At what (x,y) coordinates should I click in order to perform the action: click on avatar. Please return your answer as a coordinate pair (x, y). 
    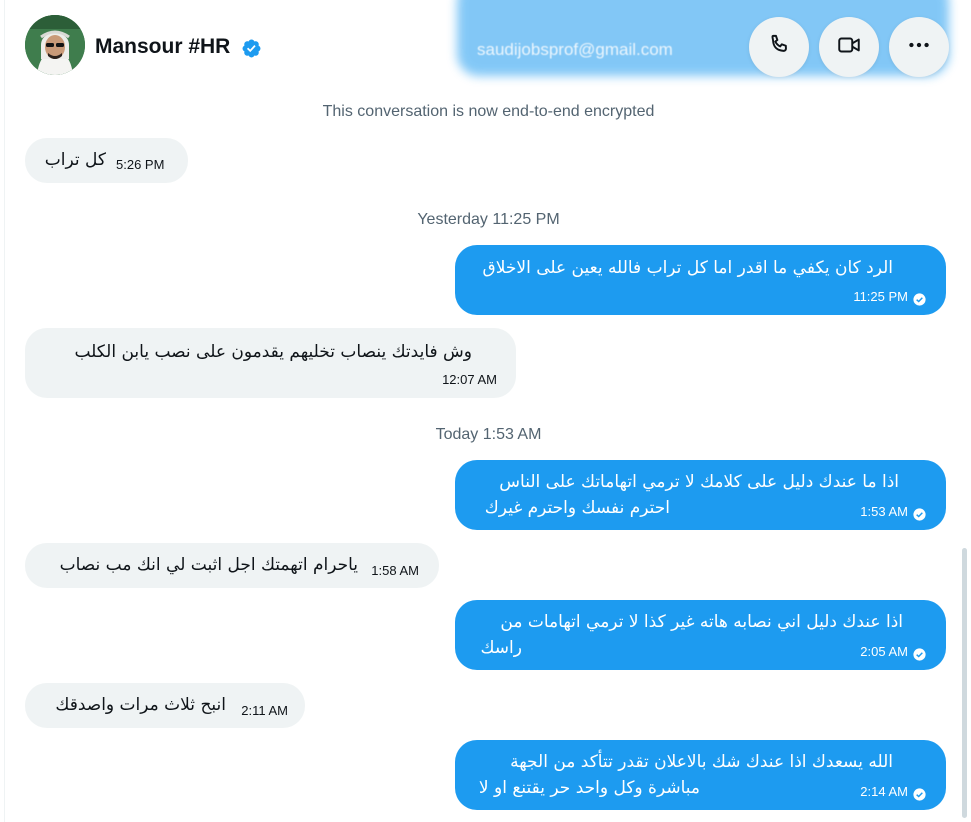
    Looking at the image, I should click on (55, 45).